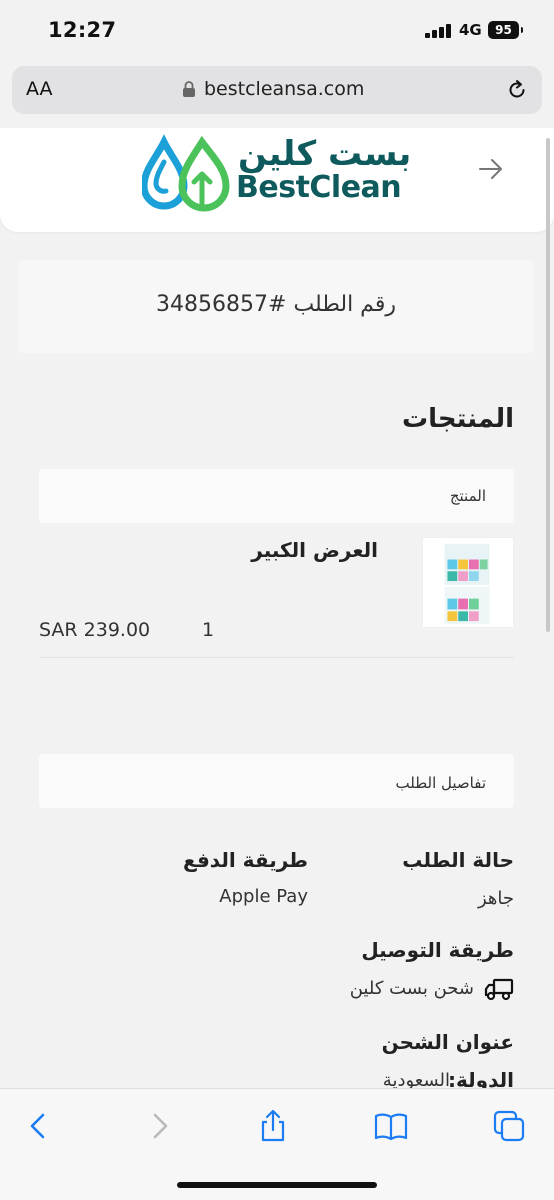 This screenshot has height=1200, width=554. What do you see at coordinates (416, 1079) in the screenshot?
I see `country-value: السعودية` at bounding box center [416, 1079].